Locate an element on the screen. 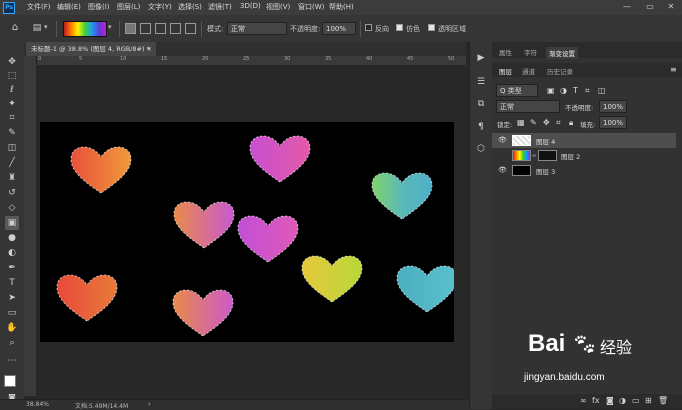 Image resolution: width=682 pixels, height=410 pixels. mode-select: 正常 is located at coordinates (257, 28).